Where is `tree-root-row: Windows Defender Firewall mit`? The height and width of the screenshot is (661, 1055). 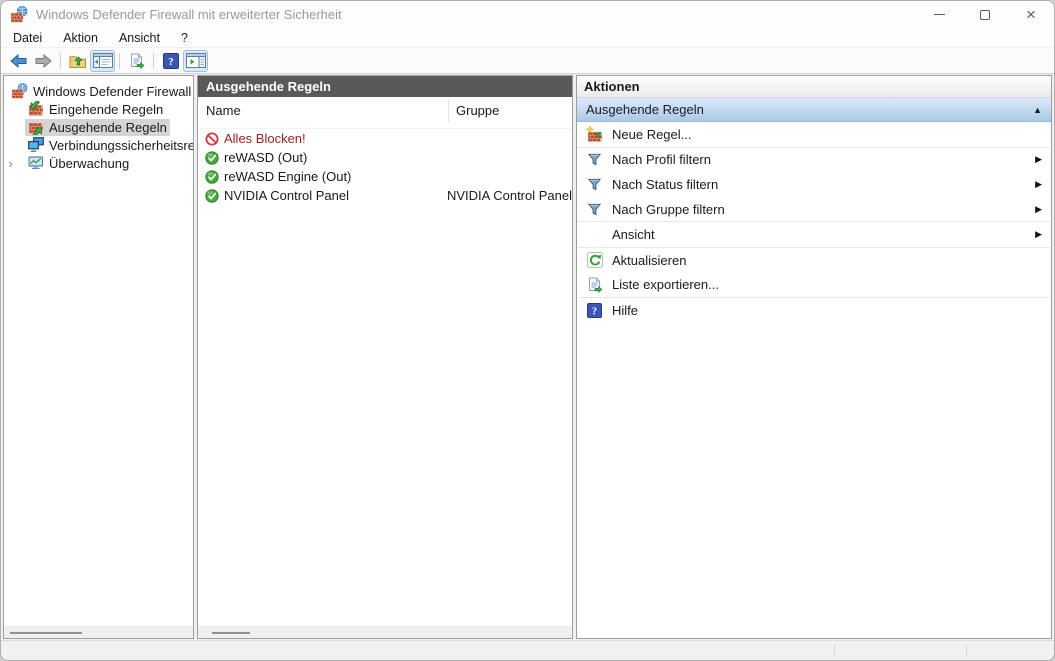
tree-root-row: Windows Defender Firewall mit is located at coordinates (98, 91).